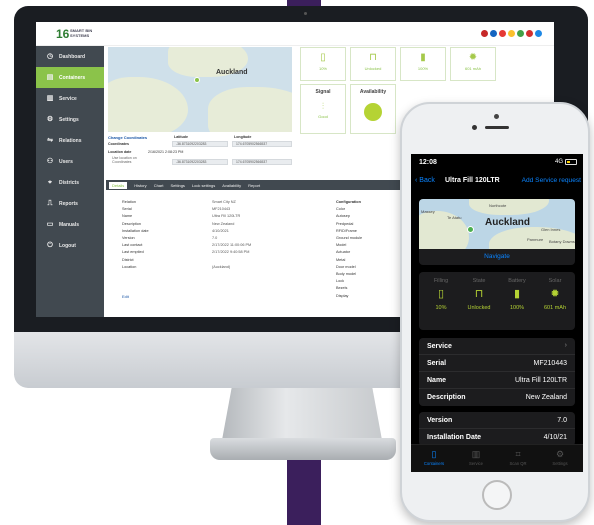  Describe the element at coordinates (262, 144) in the screenshot. I see `longitude-field: 174.6705902566537` at that location.